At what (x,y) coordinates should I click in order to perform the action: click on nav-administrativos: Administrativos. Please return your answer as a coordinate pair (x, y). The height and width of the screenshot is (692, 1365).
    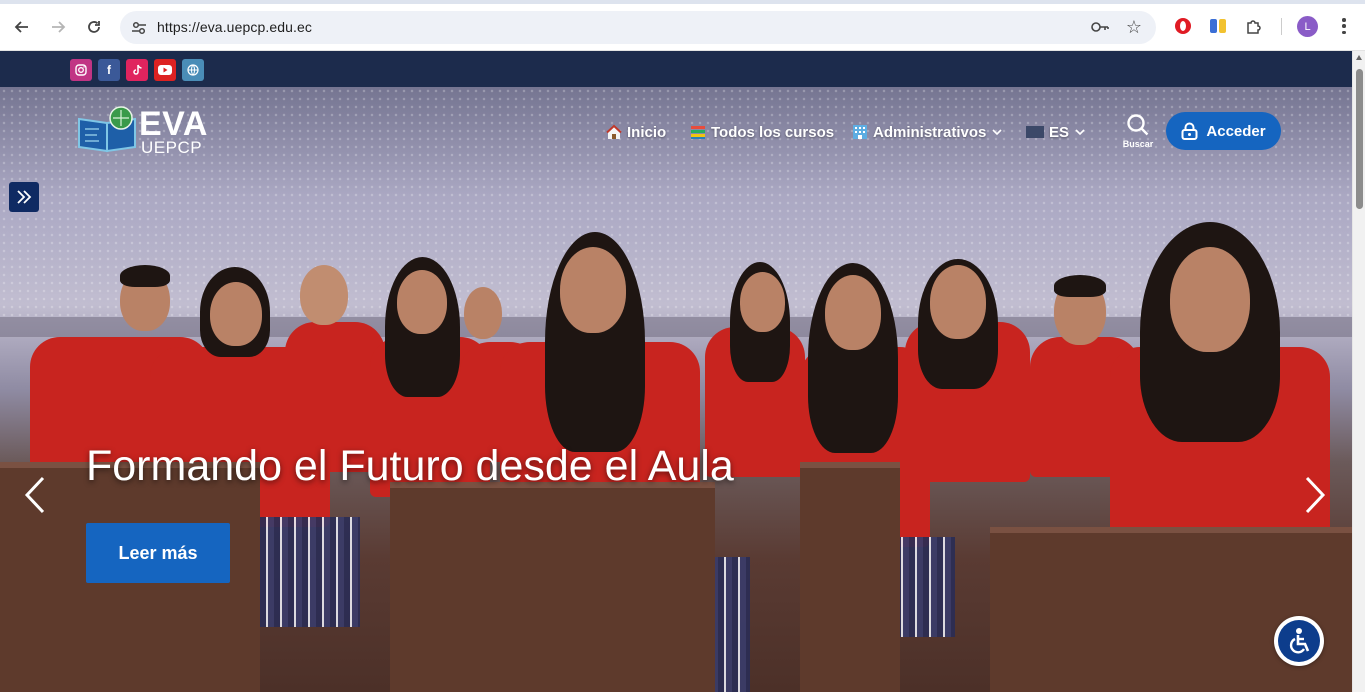
    Looking at the image, I should click on (927, 132).